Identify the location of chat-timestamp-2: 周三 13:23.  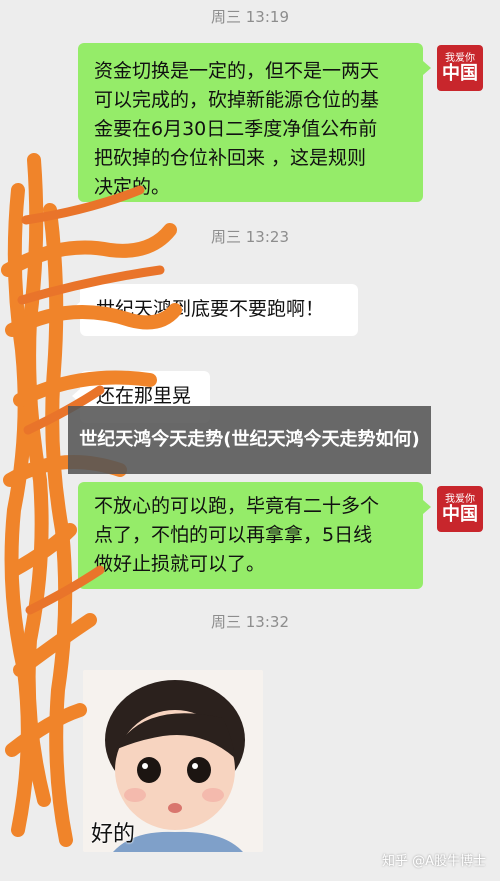
(250, 237).